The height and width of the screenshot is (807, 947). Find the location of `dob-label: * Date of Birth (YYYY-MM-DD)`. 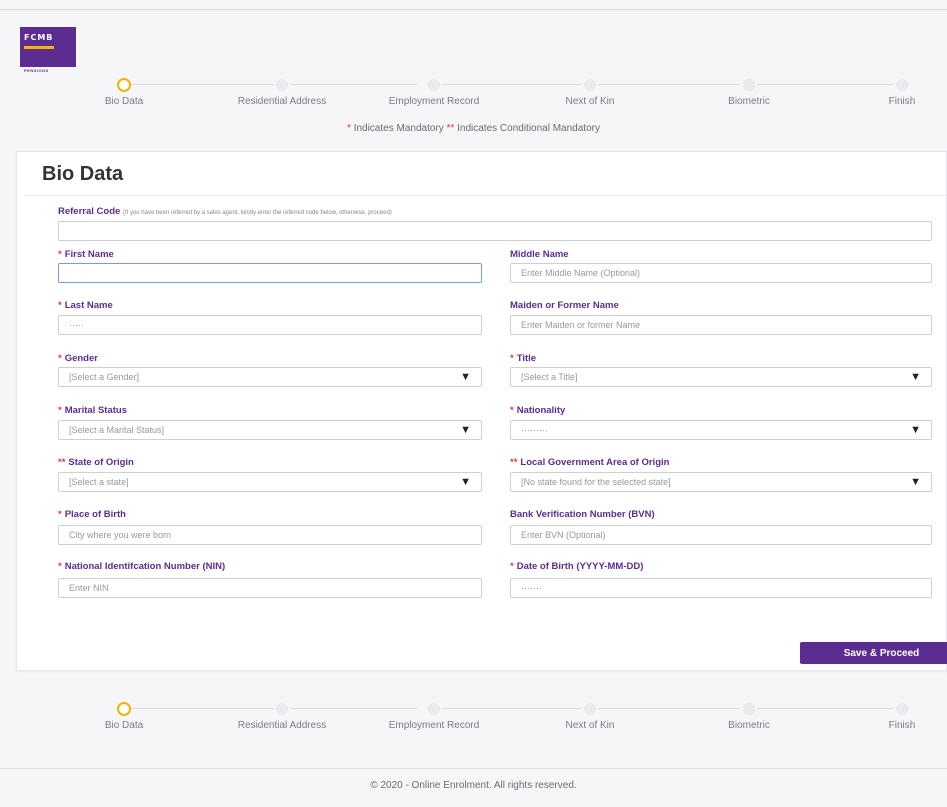

dob-label: * Date of Birth (YYYY-MM-DD) is located at coordinates (576, 566).